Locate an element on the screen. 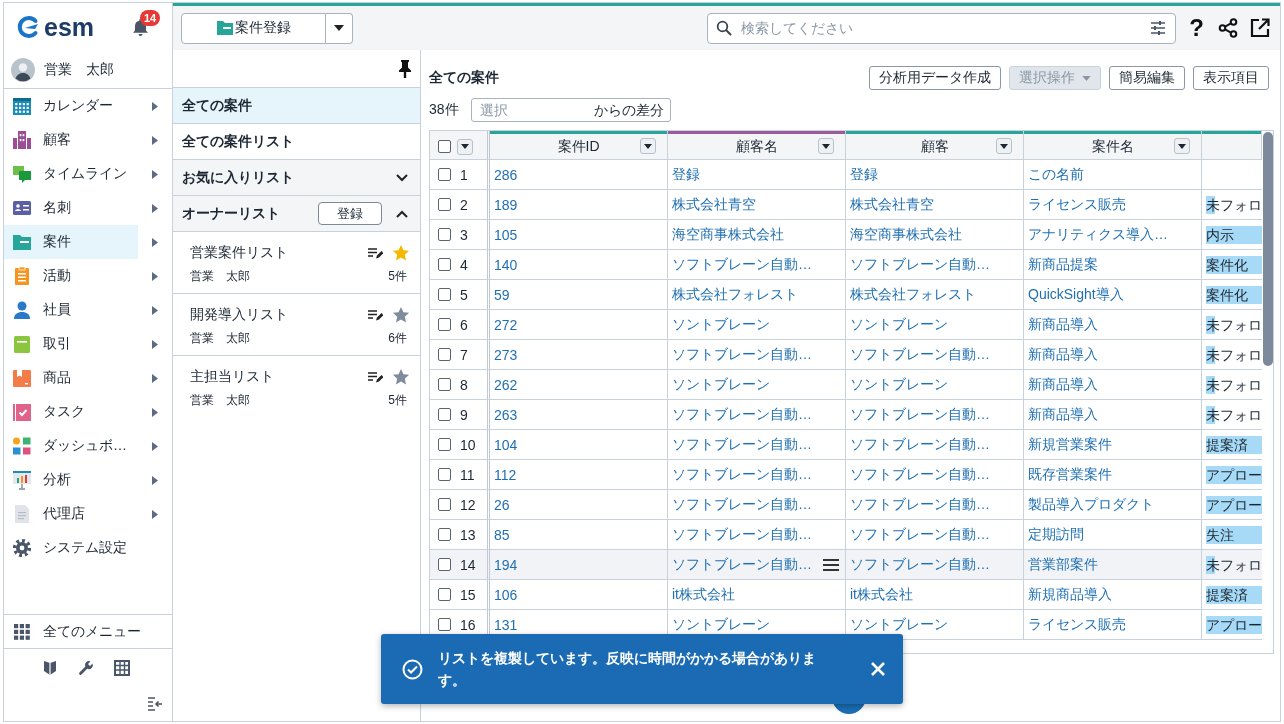 The width and height of the screenshot is (1284, 724). chevron-up-icon is located at coordinates (402, 213).